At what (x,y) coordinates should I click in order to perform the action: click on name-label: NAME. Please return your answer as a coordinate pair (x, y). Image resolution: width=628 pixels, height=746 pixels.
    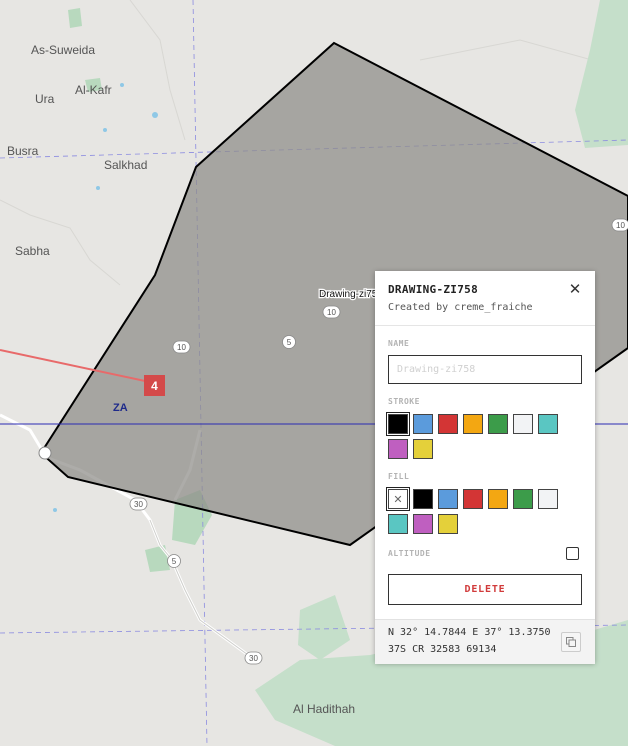
    Looking at the image, I should click on (399, 343).